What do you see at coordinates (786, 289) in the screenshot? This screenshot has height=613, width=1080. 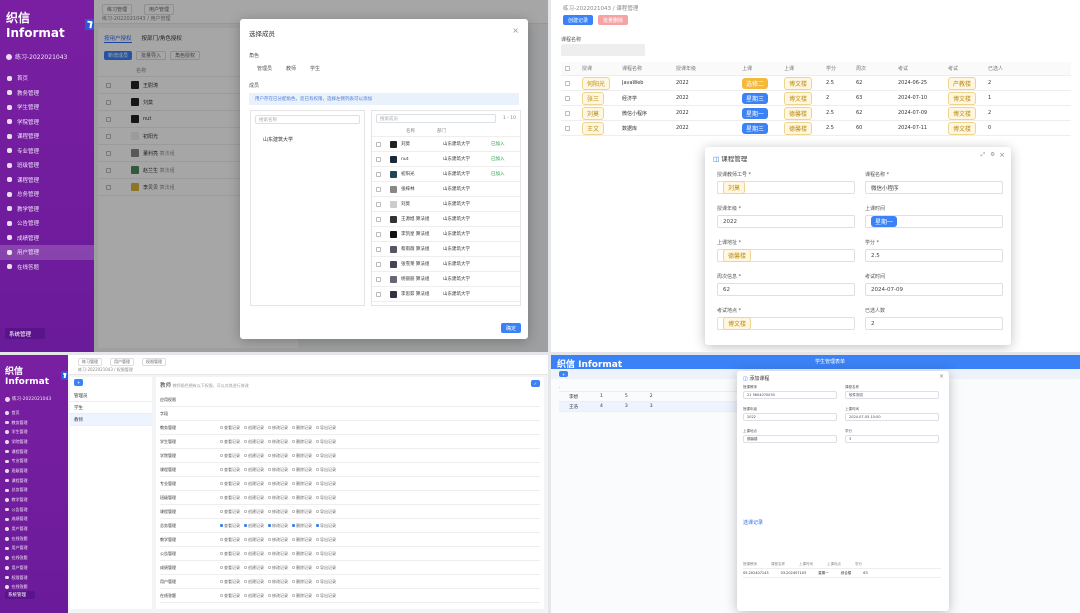 I see `field-input: 62` at bounding box center [786, 289].